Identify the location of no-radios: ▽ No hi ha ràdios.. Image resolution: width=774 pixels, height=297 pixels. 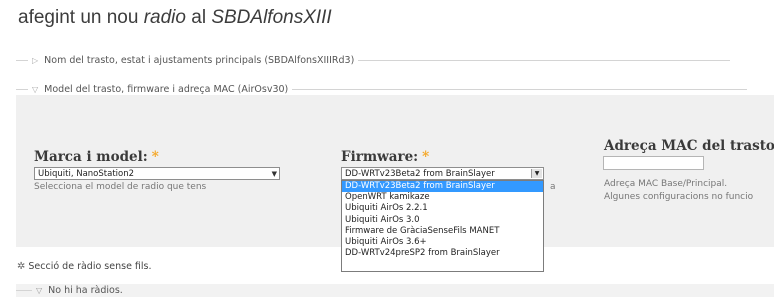
(69, 290).